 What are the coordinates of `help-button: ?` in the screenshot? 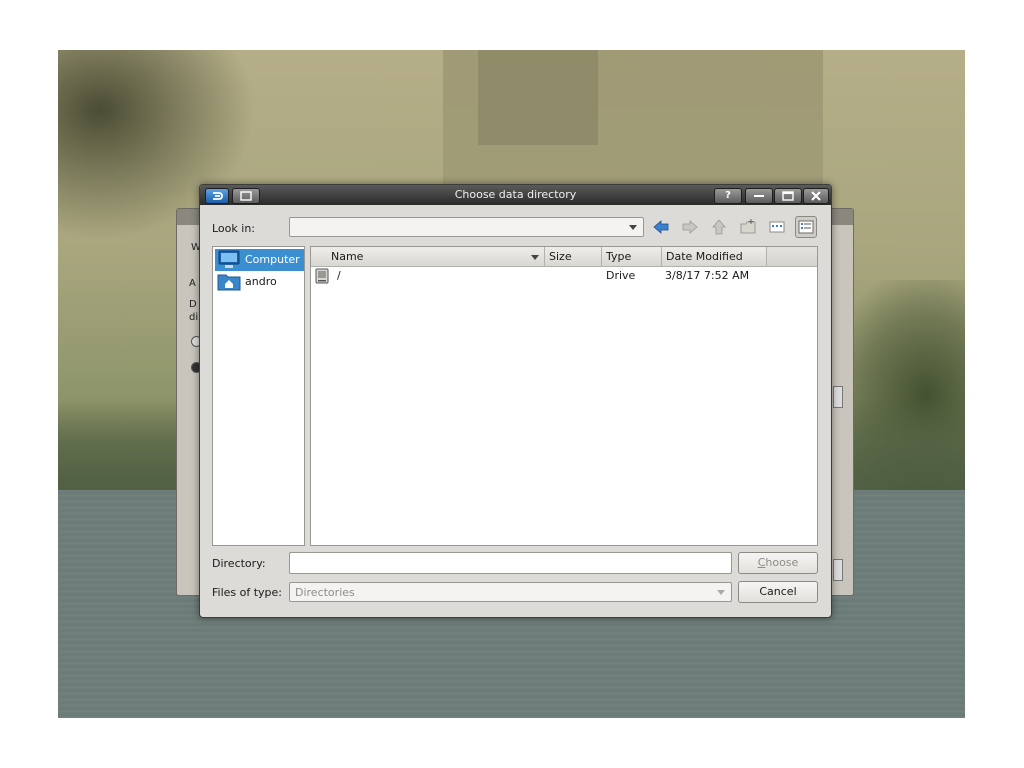 It's located at (728, 196).